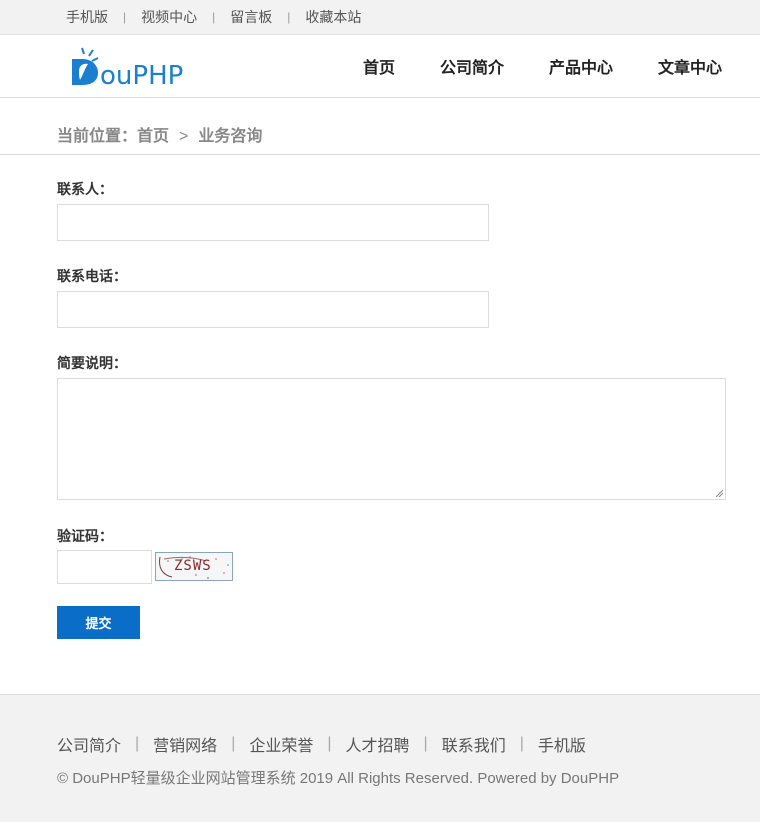 The image size is (760, 822). What do you see at coordinates (321, 744) in the screenshot?
I see `footer-links: 公司简介 | 营销网络 | 企业荣誉 | 人才招聘 | 联系我们 | 手机版` at bounding box center [321, 744].